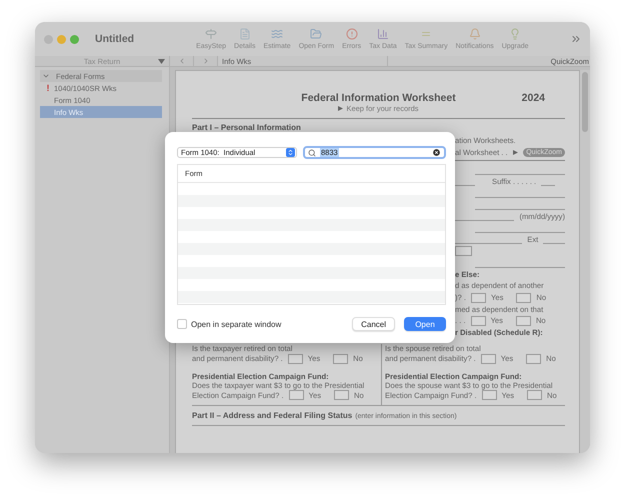 The width and height of the screenshot is (624, 499). I want to click on separate-window-checkbox: Open in separate window, so click(229, 324).